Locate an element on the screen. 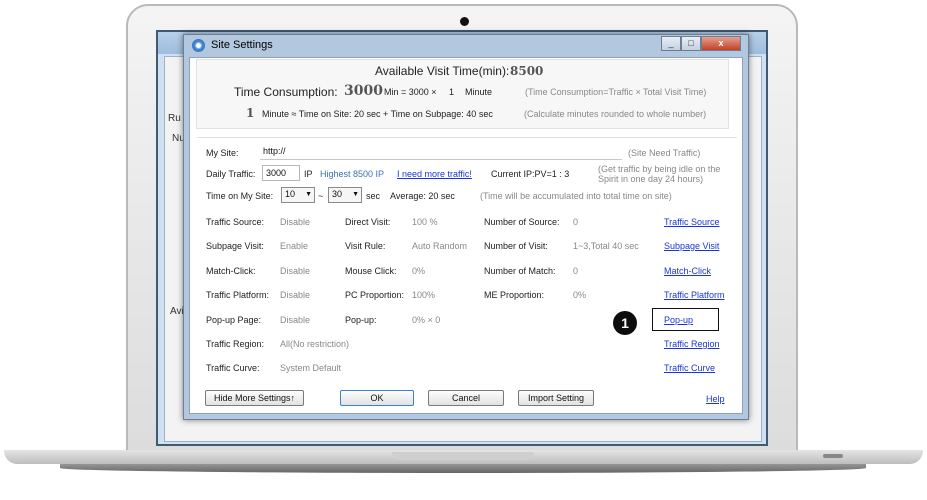  ip-label: IP is located at coordinates (308, 174).